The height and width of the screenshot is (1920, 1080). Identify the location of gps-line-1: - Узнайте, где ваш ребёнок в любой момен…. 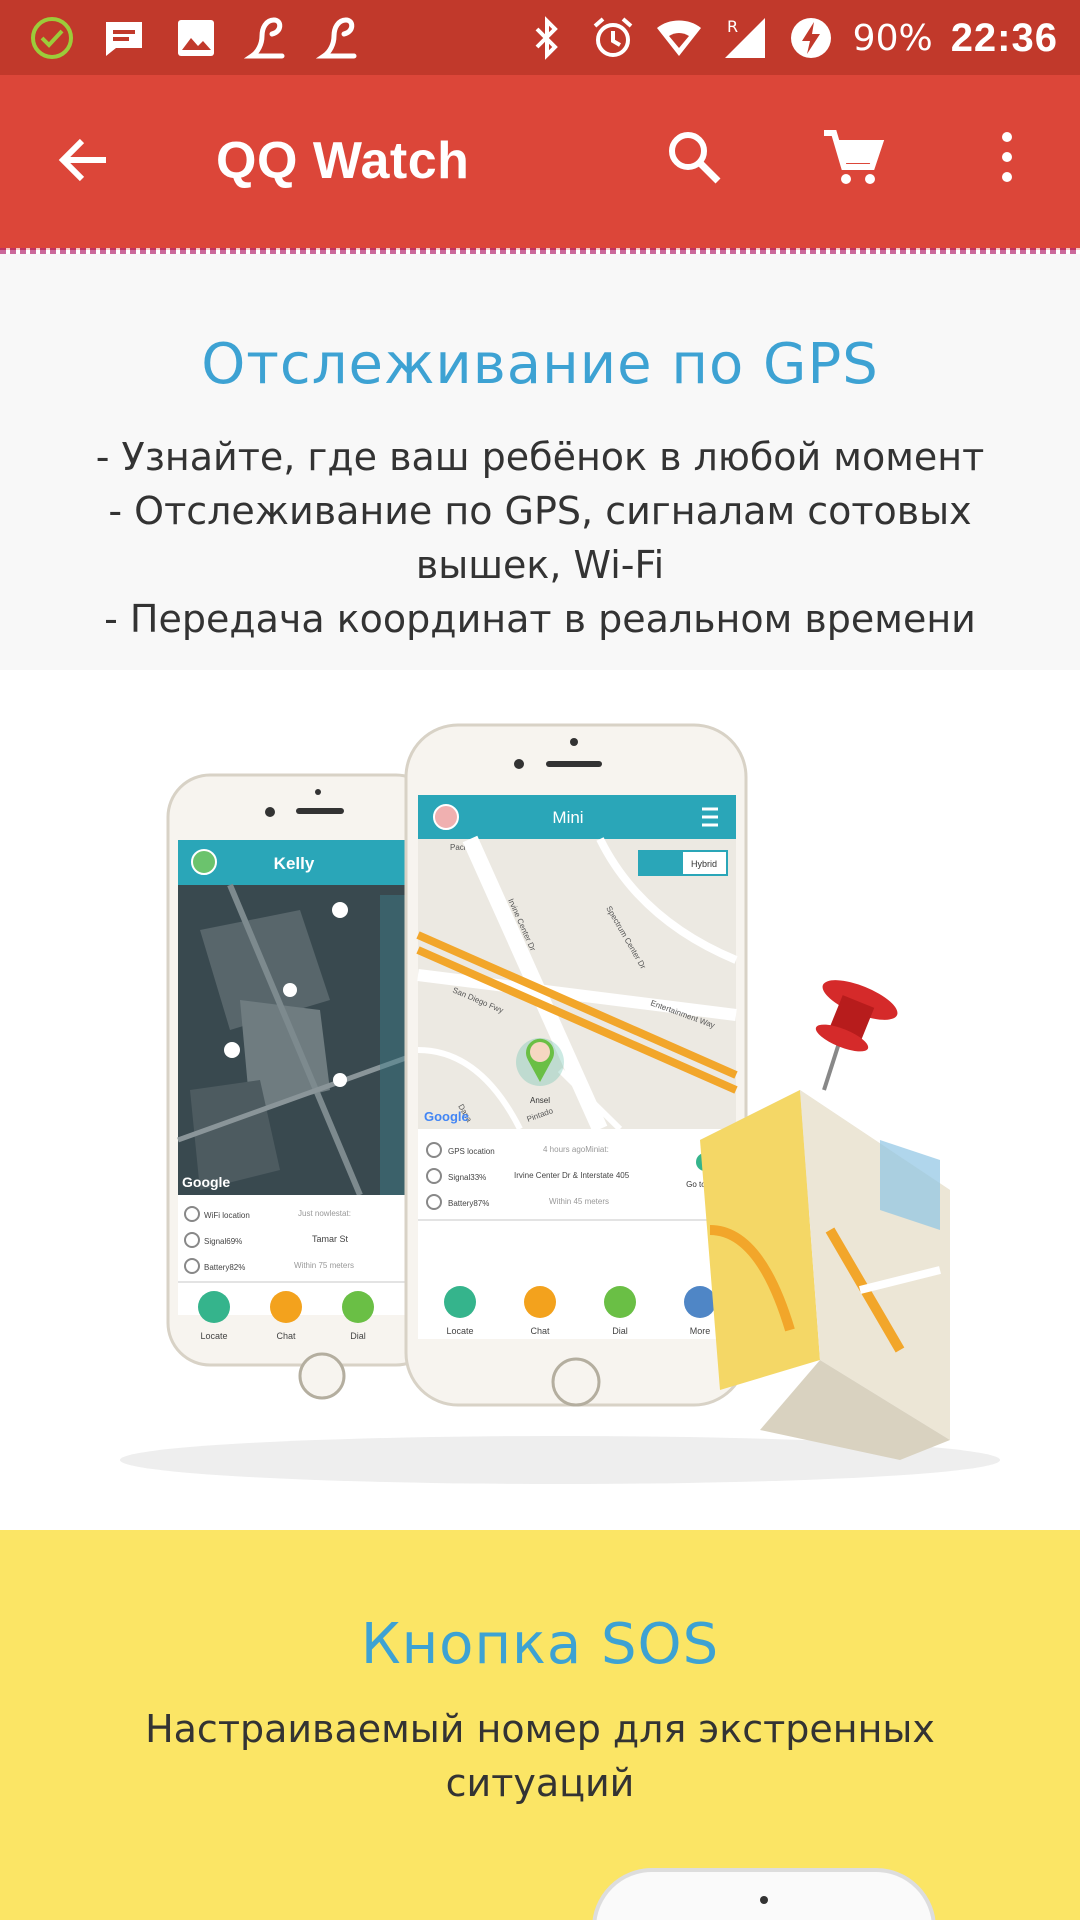
(540, 457).